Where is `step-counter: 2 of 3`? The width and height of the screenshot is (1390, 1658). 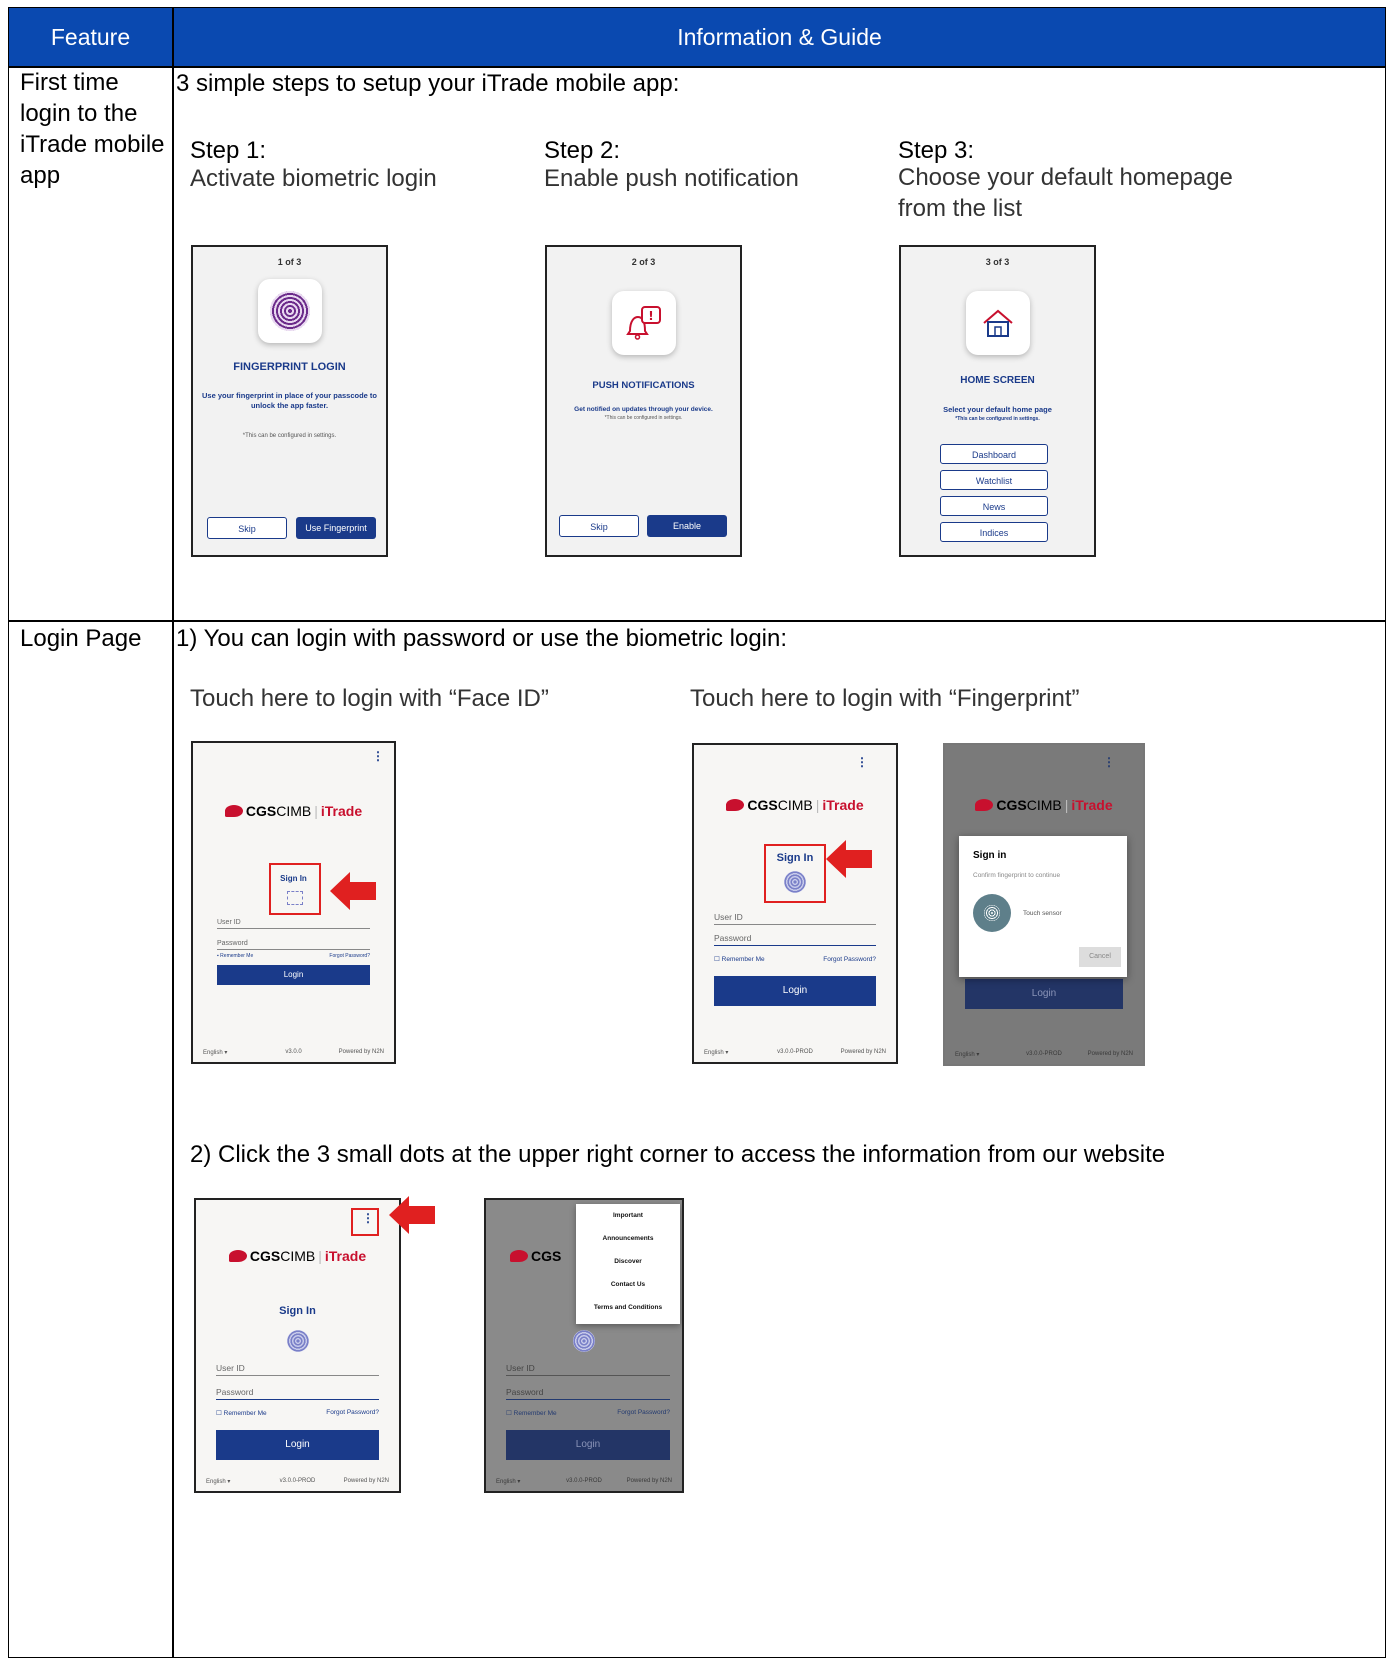 step-counter: 2 of 3 is located at coordinates (643, 262).